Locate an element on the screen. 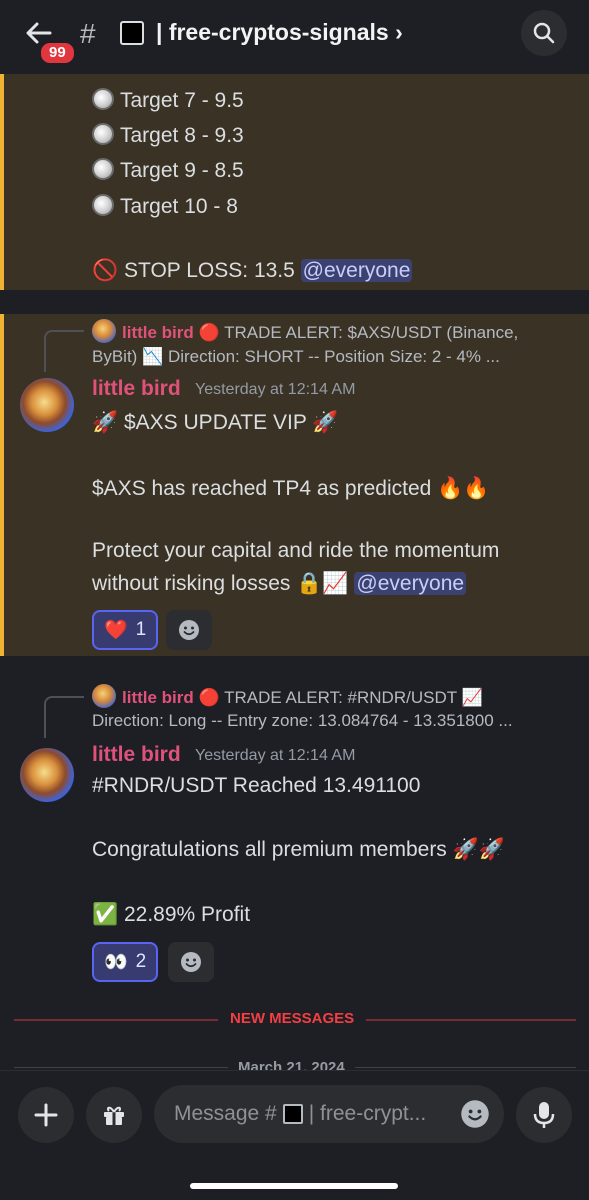  add-attachment-button is located at coordinates (46, 1115).